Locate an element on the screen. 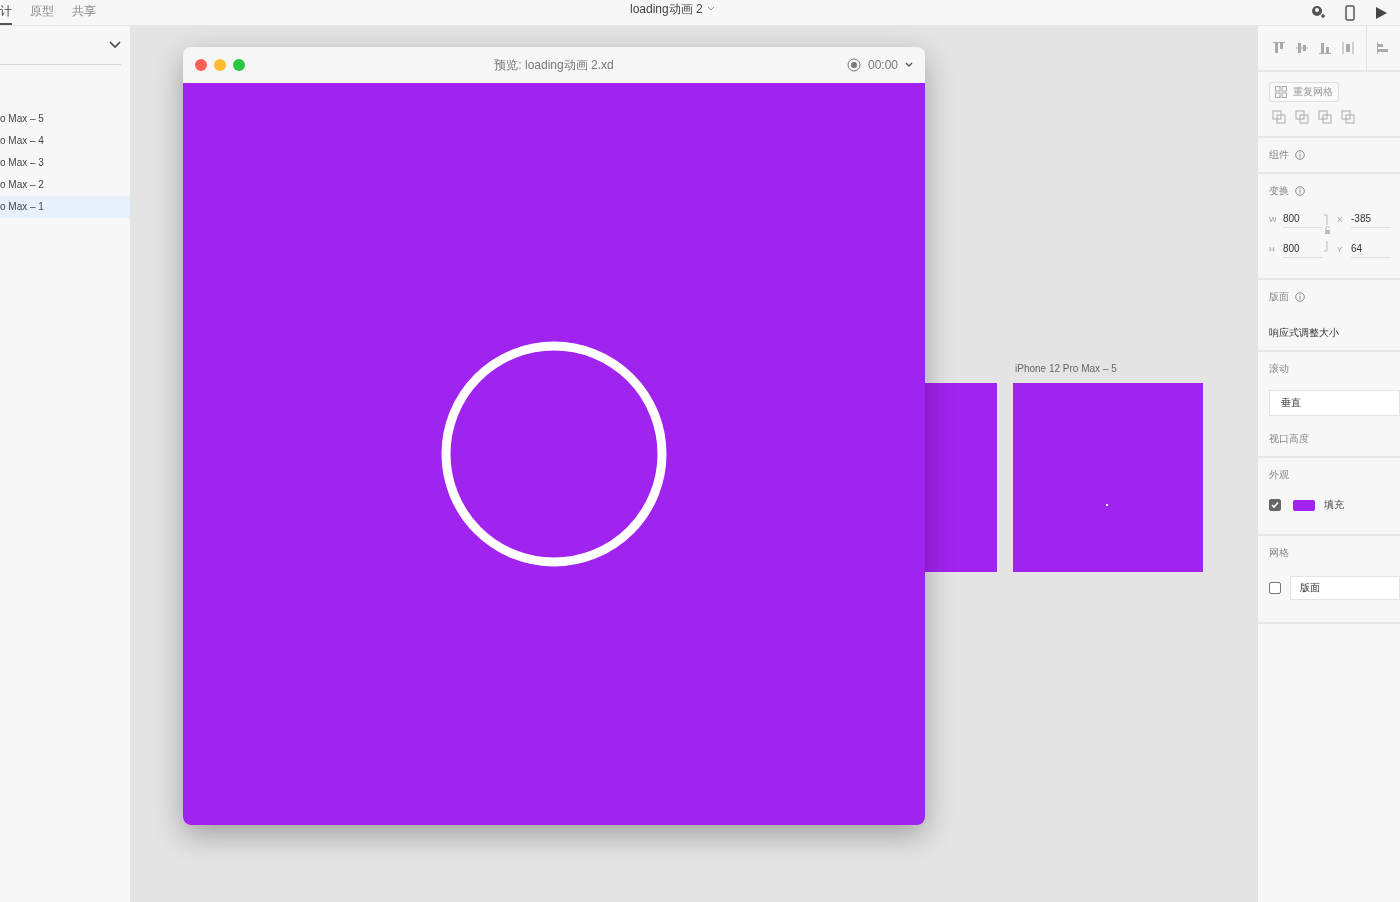 This screenshot has width=1400, height=902. input-field: 64 is located at coordinates (1371, 249).